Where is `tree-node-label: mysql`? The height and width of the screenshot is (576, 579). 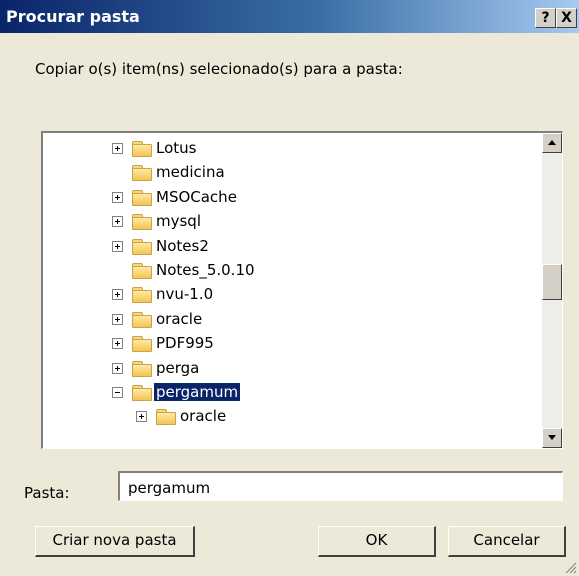
tree-node-label: mysql is located at coordinates (178, 221).